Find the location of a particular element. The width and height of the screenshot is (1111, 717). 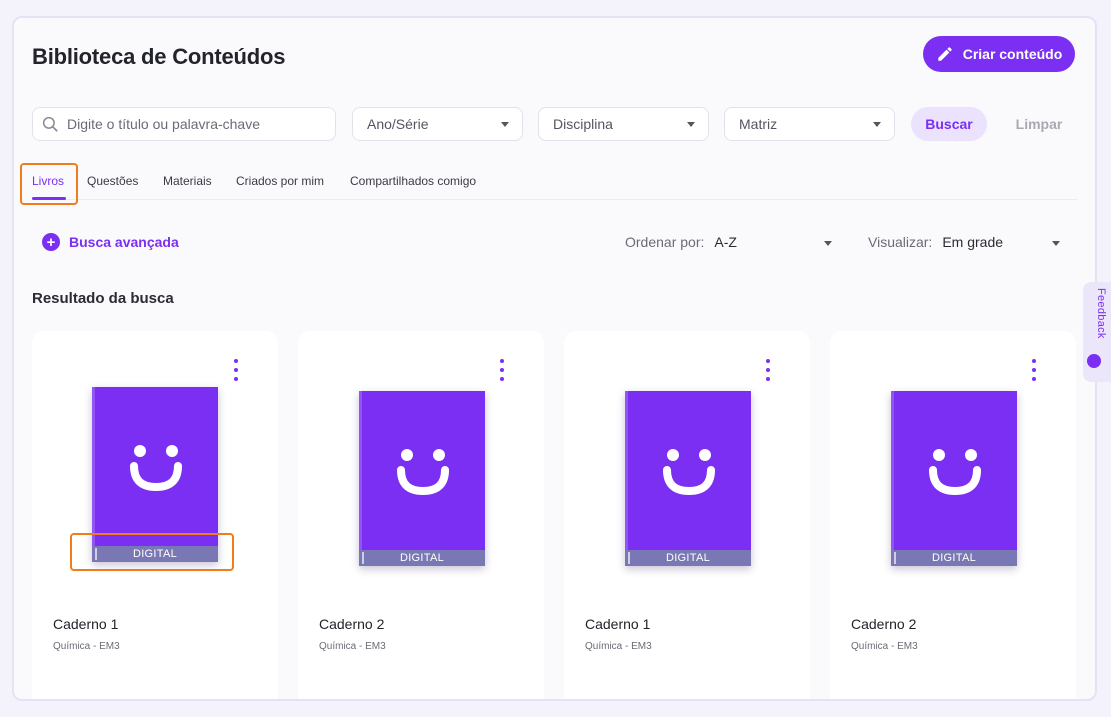

ano-serie-select: Ano/Série is located at coordinates (437, 124).